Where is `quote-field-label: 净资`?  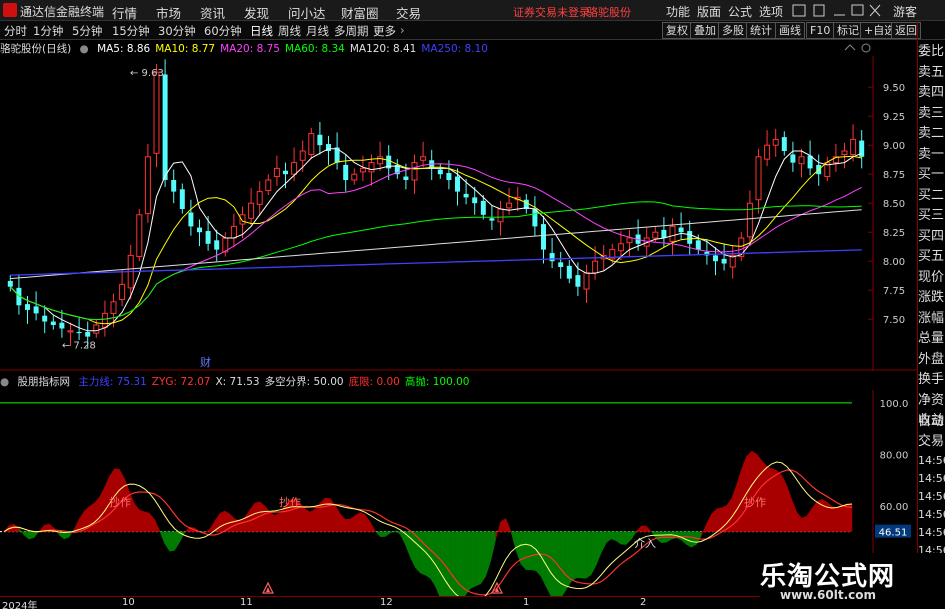 quote-field-label: 净资 is located at coordinates (931, 400).